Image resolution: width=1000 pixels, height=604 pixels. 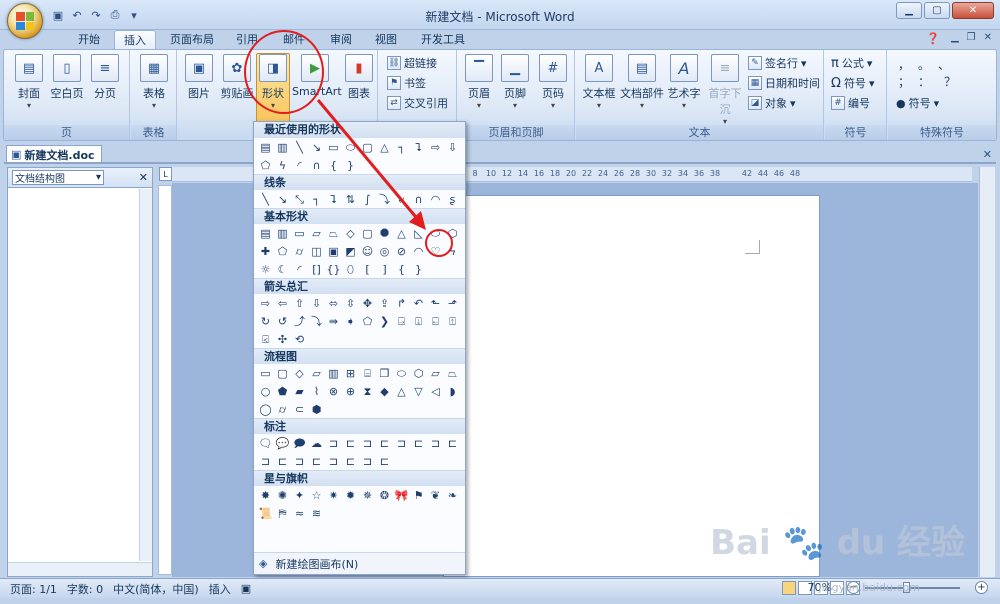 What do you see at coordinates (479, 82) in the screenshot?
I see `header-button: ▔ 页眉 ▾` at bounding box center [479, 82].